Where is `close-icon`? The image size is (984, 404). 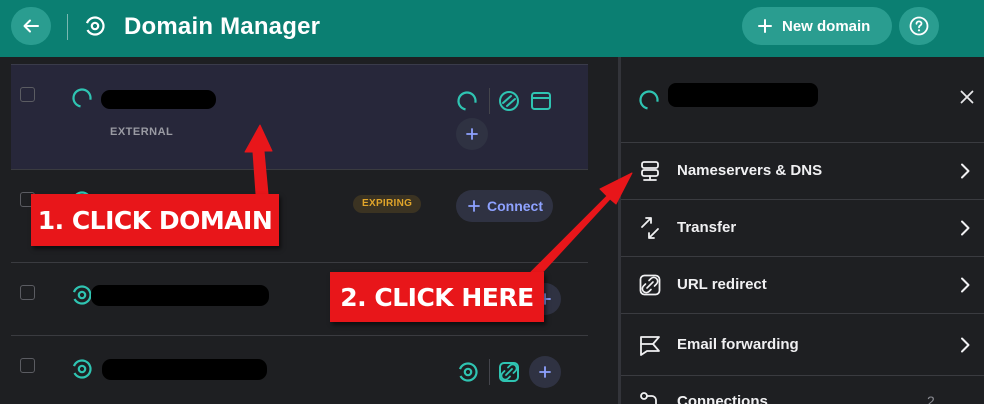 close-icon is located at coordinates (967, 97).